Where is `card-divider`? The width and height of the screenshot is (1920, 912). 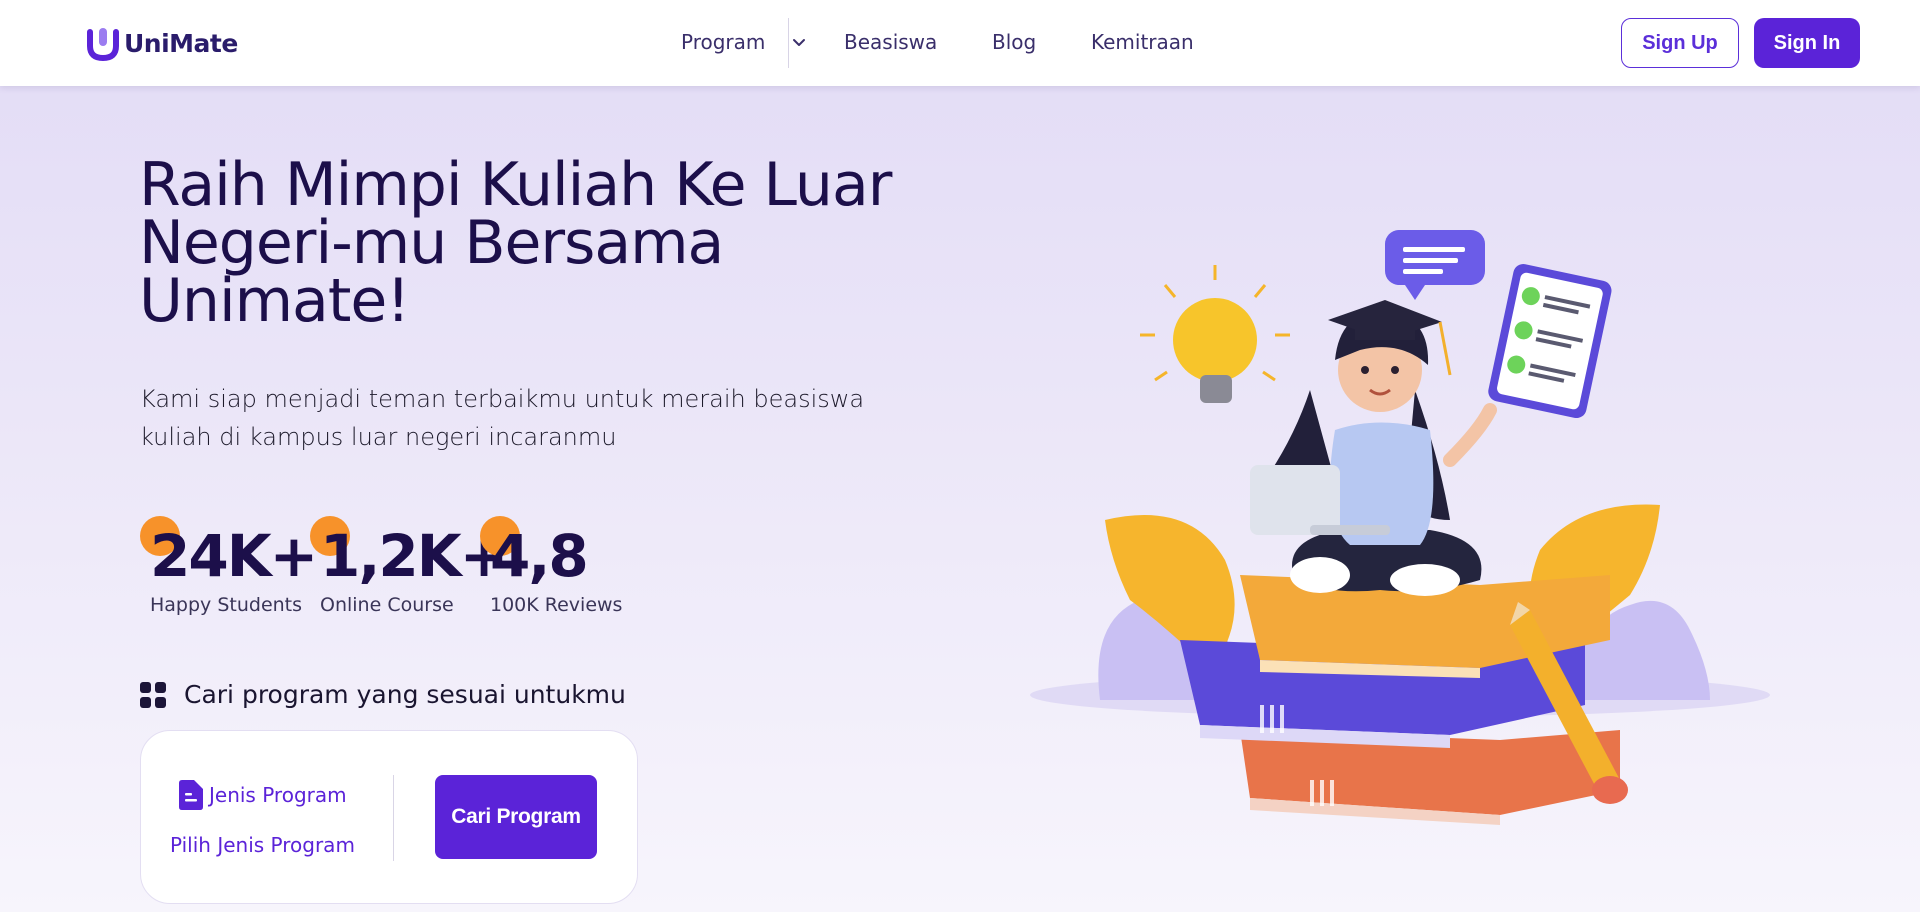
card-divider is located at coordinates (393, 818).